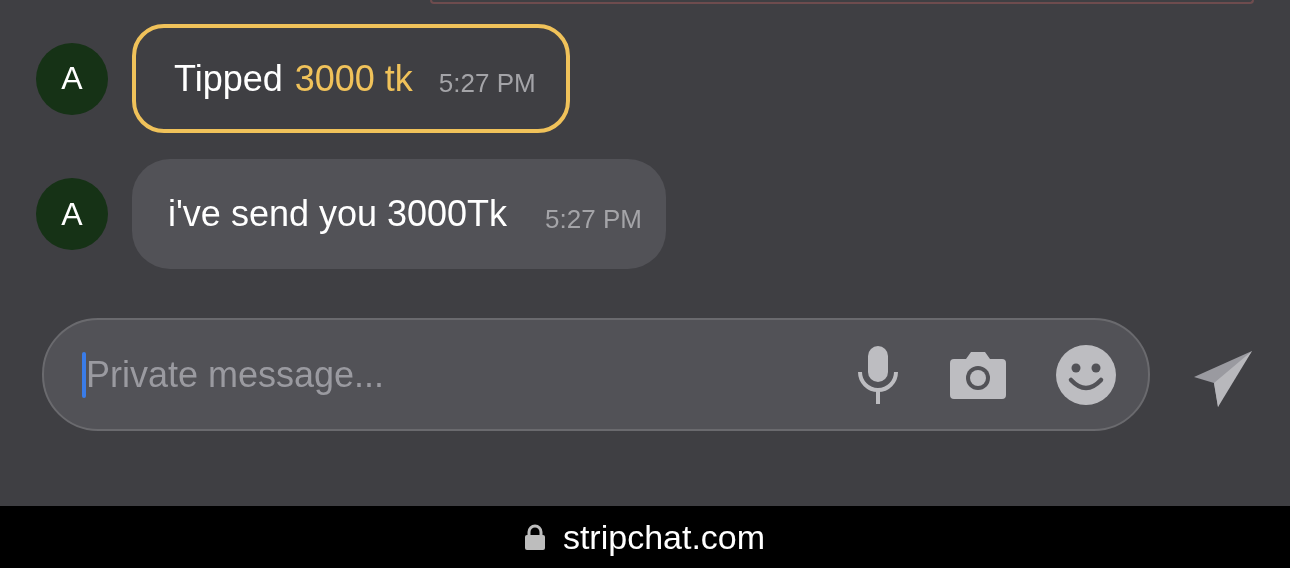 The image size is (1290, 568). Describe the element at coordinates (664, 537) in the screenshot. I see `url-text: stripchat.com` at that location.